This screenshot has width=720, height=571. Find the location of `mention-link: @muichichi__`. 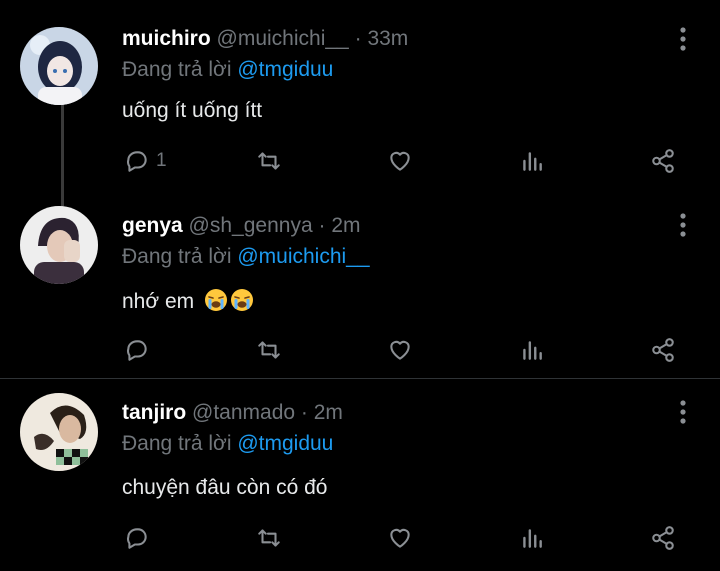

mention-link: @muichichi__ is located at coordinates (303, 256).